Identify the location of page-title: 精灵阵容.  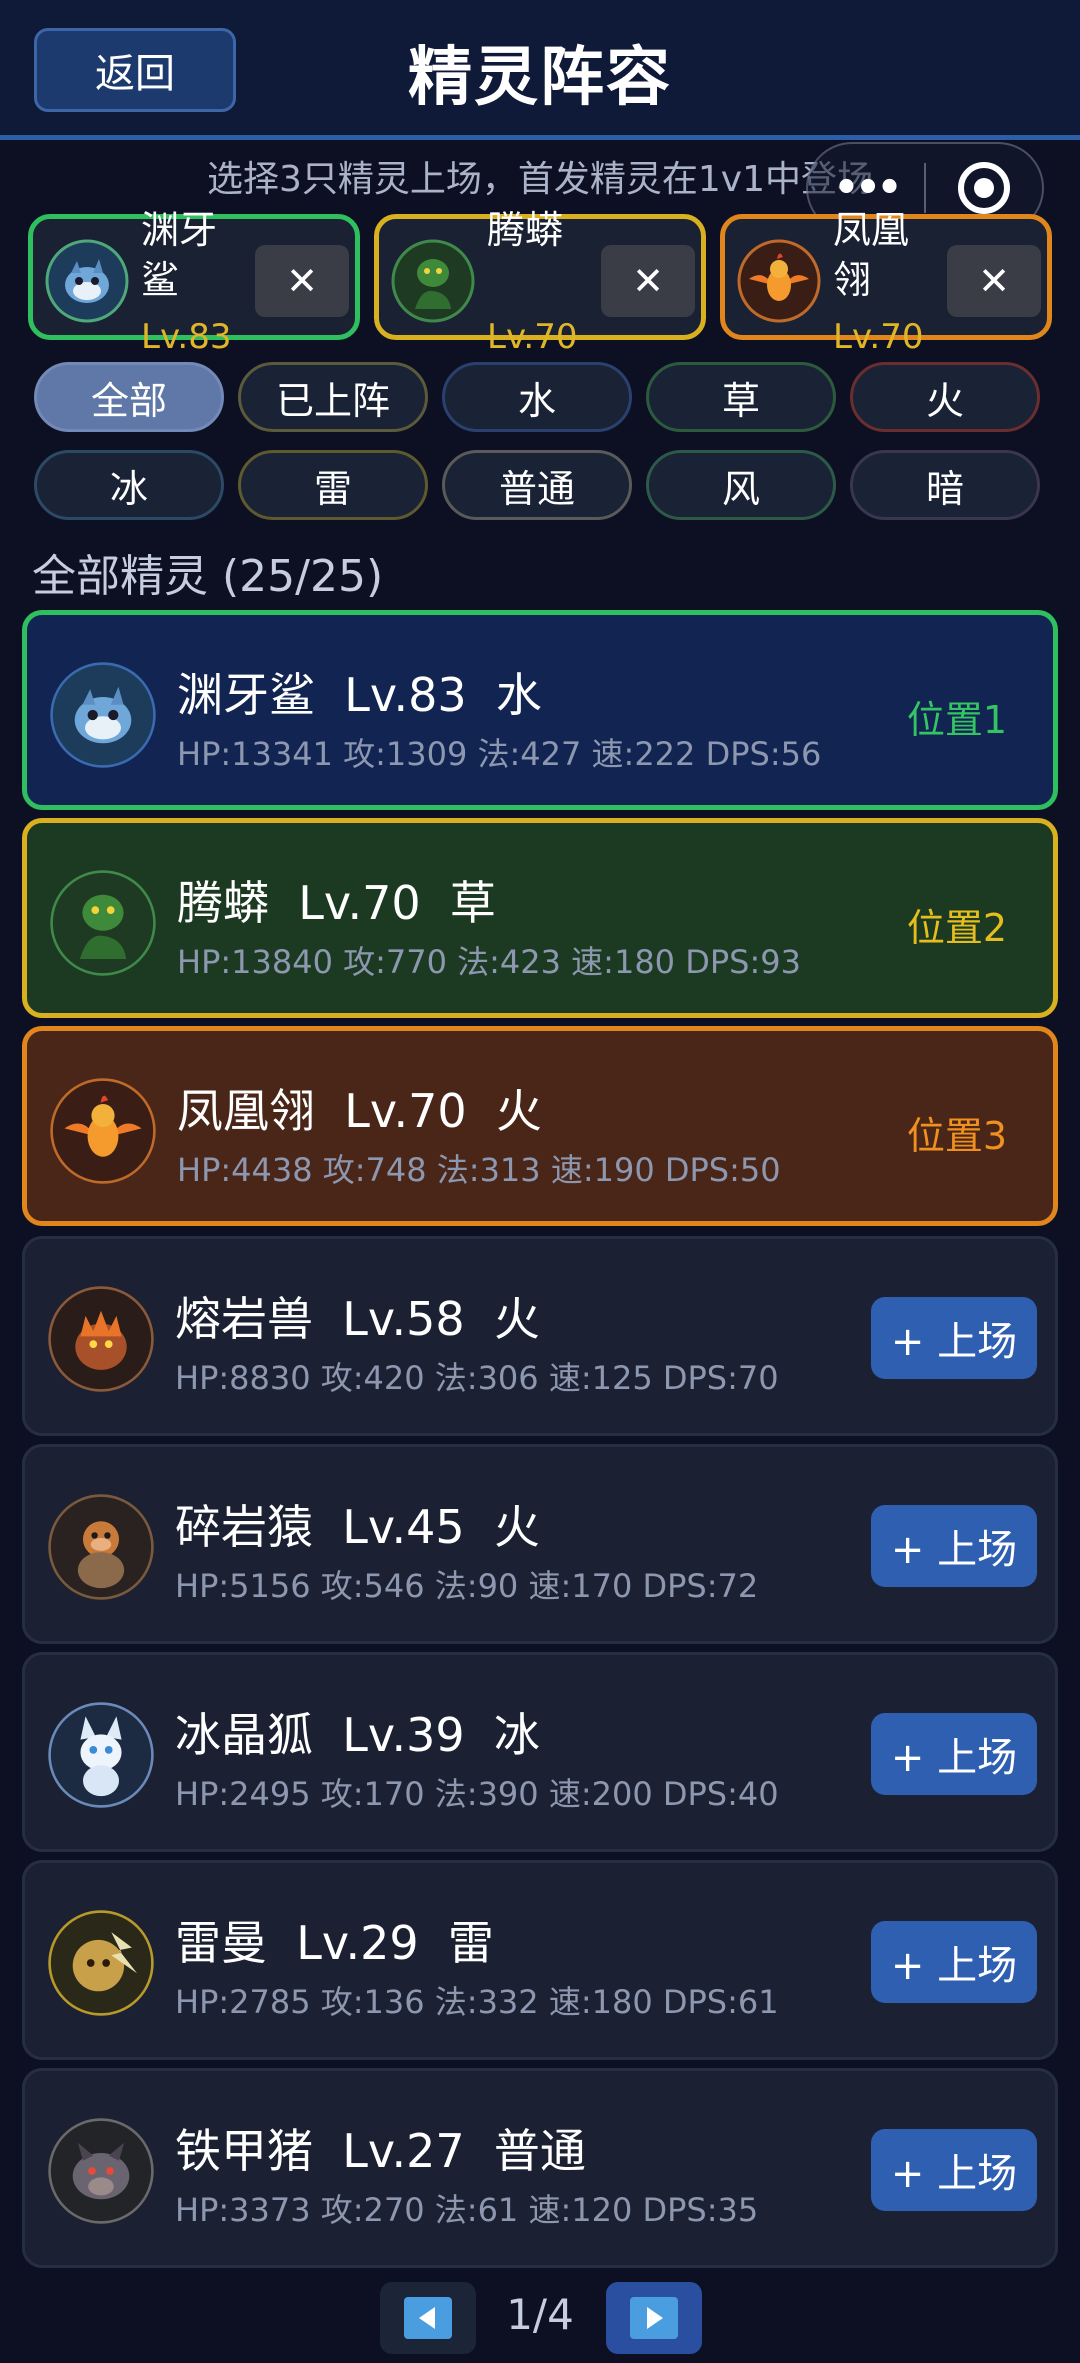
(540, 78).